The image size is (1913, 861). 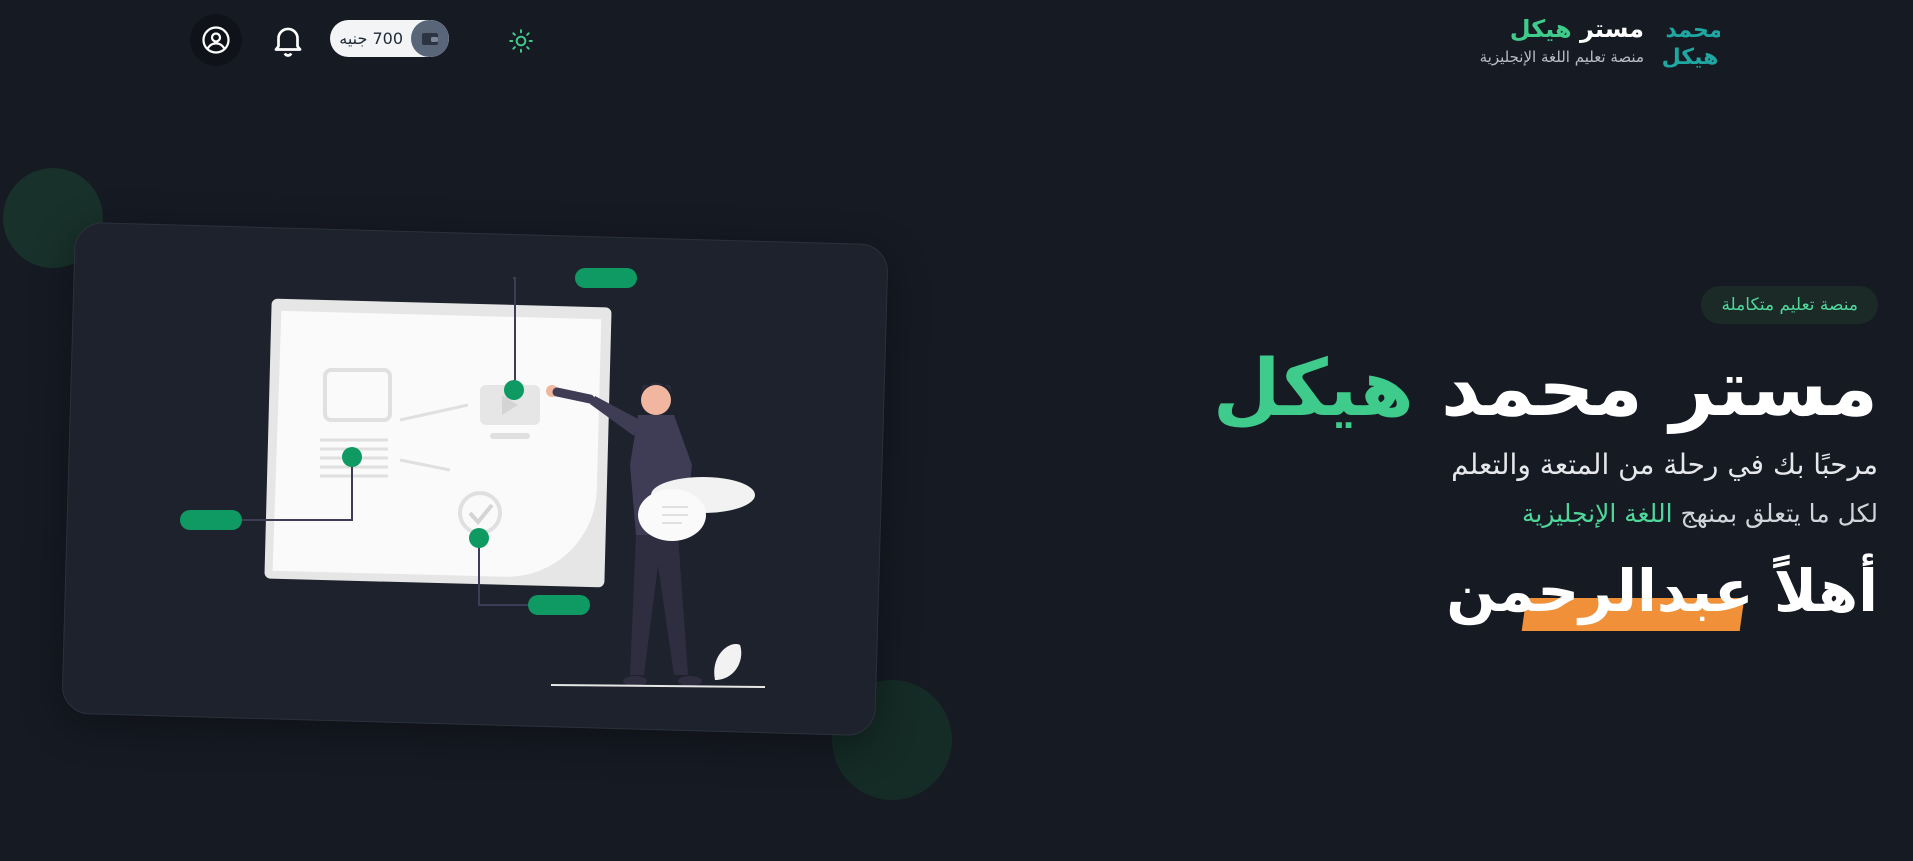 I want to click on user-circle-icon, so click(x=216, y=40).